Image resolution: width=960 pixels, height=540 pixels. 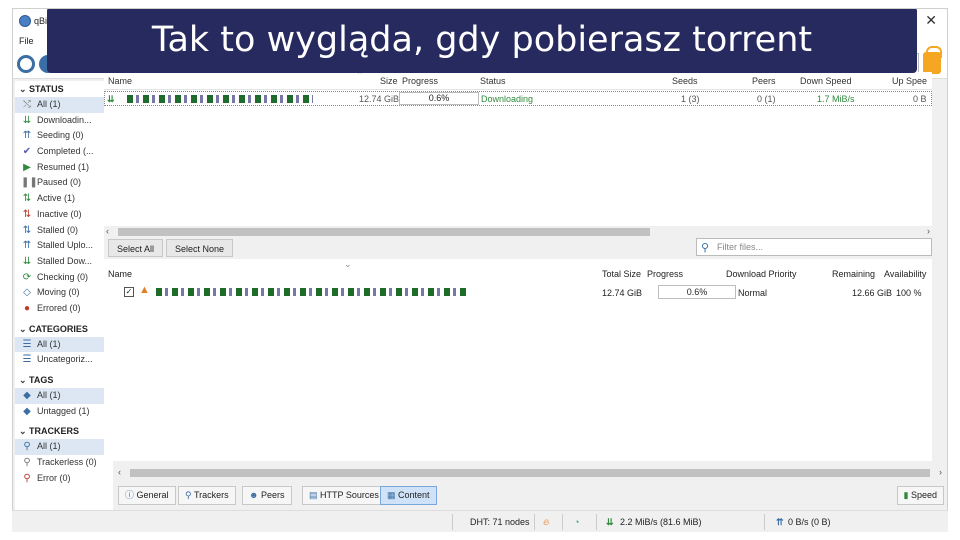 What do you see at coordinates (129, 292) in the screenshot?
I see `file-checkbox: ✓` at bounding box center [129, 292].